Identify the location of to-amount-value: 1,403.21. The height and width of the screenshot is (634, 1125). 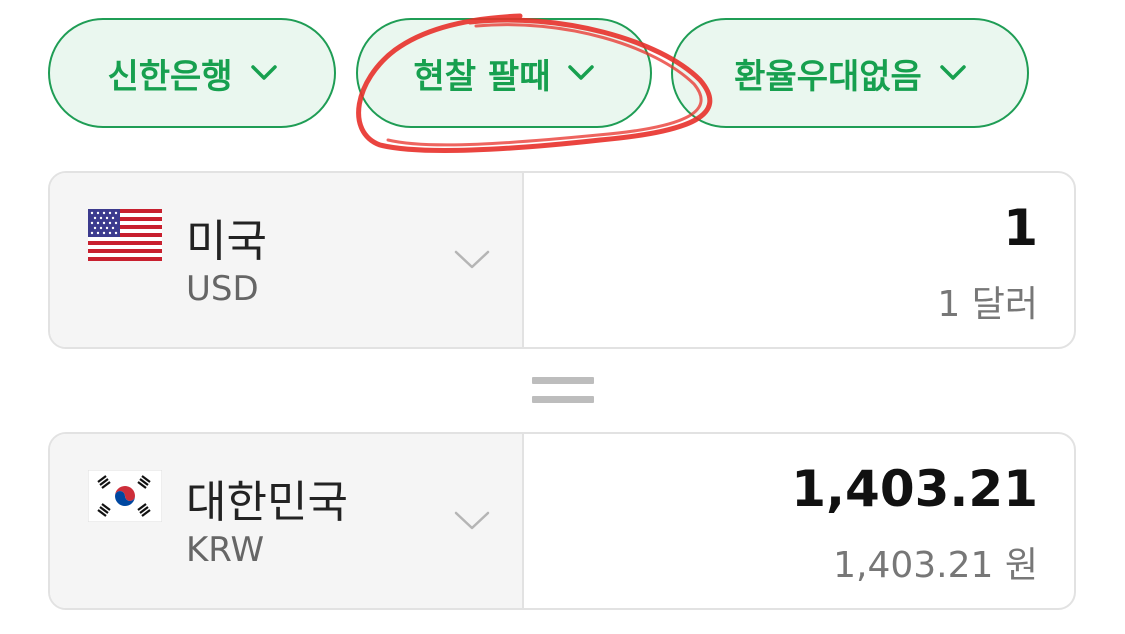
(914, 489).